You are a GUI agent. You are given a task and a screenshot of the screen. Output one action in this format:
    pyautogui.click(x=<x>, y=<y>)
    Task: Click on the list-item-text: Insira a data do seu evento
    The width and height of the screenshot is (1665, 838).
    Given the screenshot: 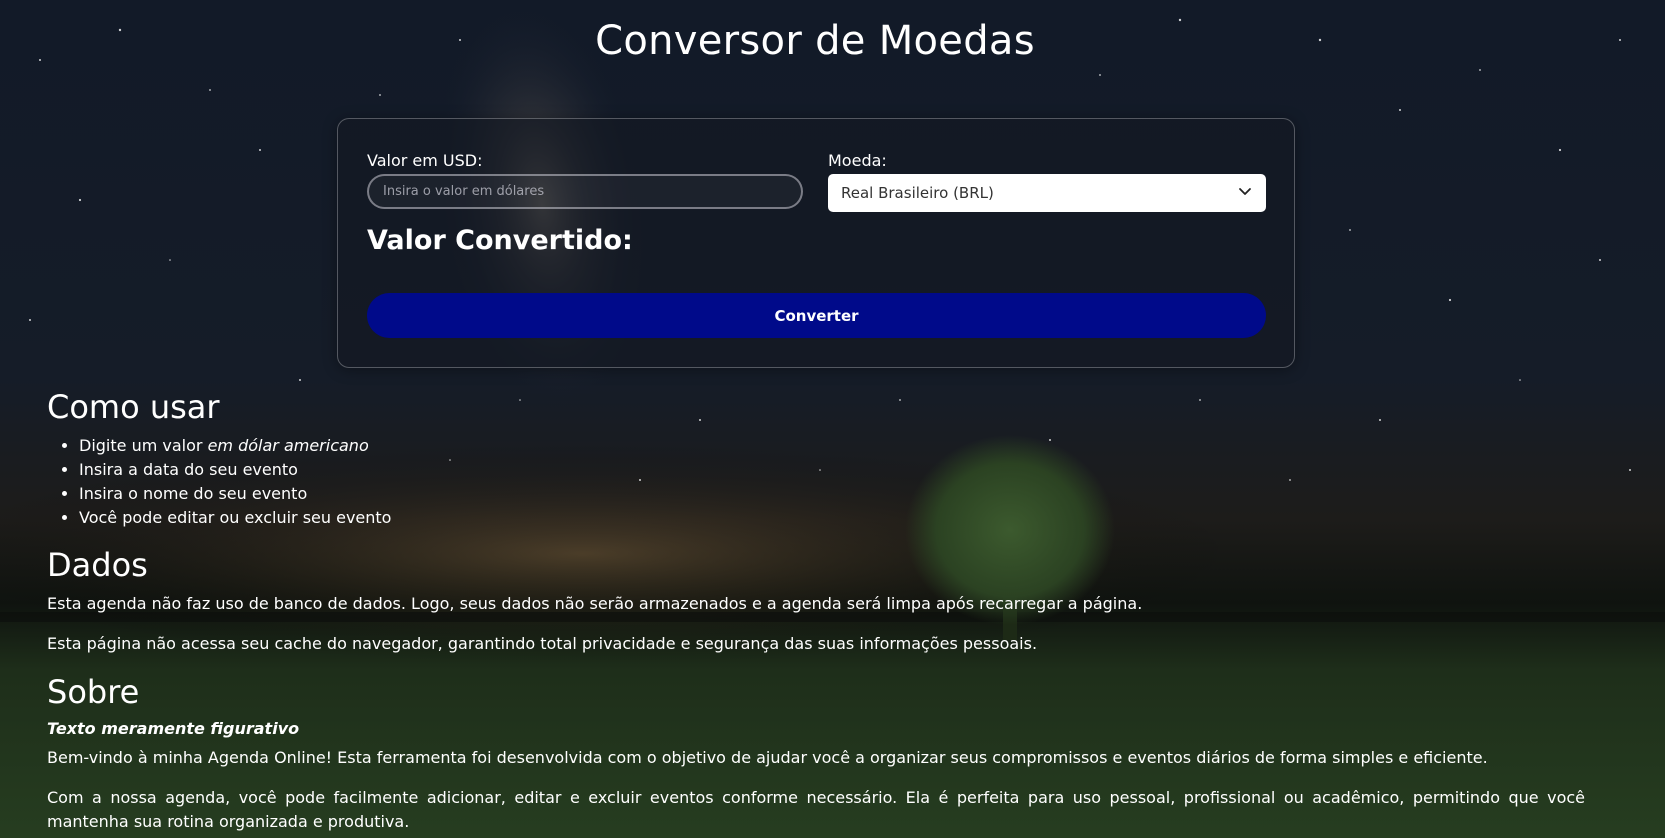 What is the action you would take?
    pyautogui.click(x=188, y=469)
    